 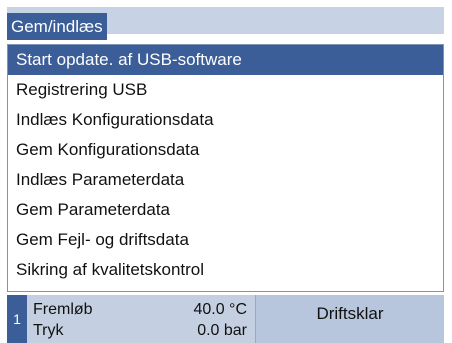 I want to click on flow-value: 40.0 °C, so click(x=220, y=309).